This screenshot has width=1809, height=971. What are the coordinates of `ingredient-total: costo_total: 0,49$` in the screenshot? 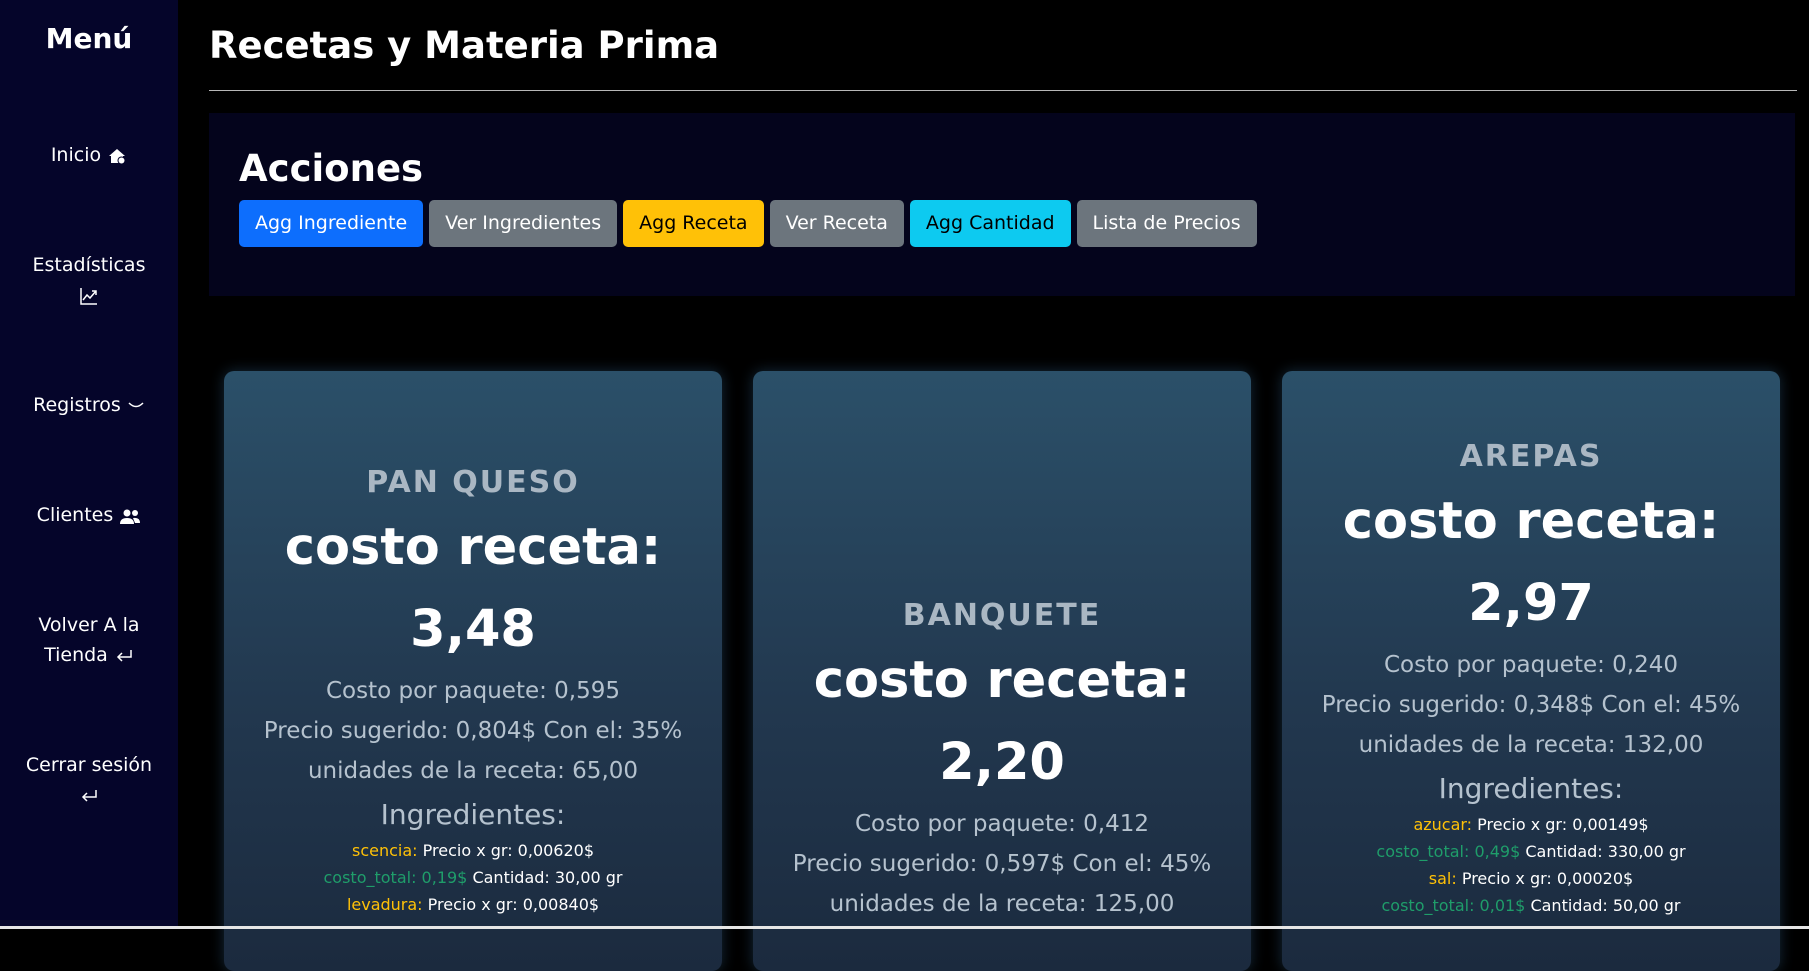 It's located at (1448, 851).